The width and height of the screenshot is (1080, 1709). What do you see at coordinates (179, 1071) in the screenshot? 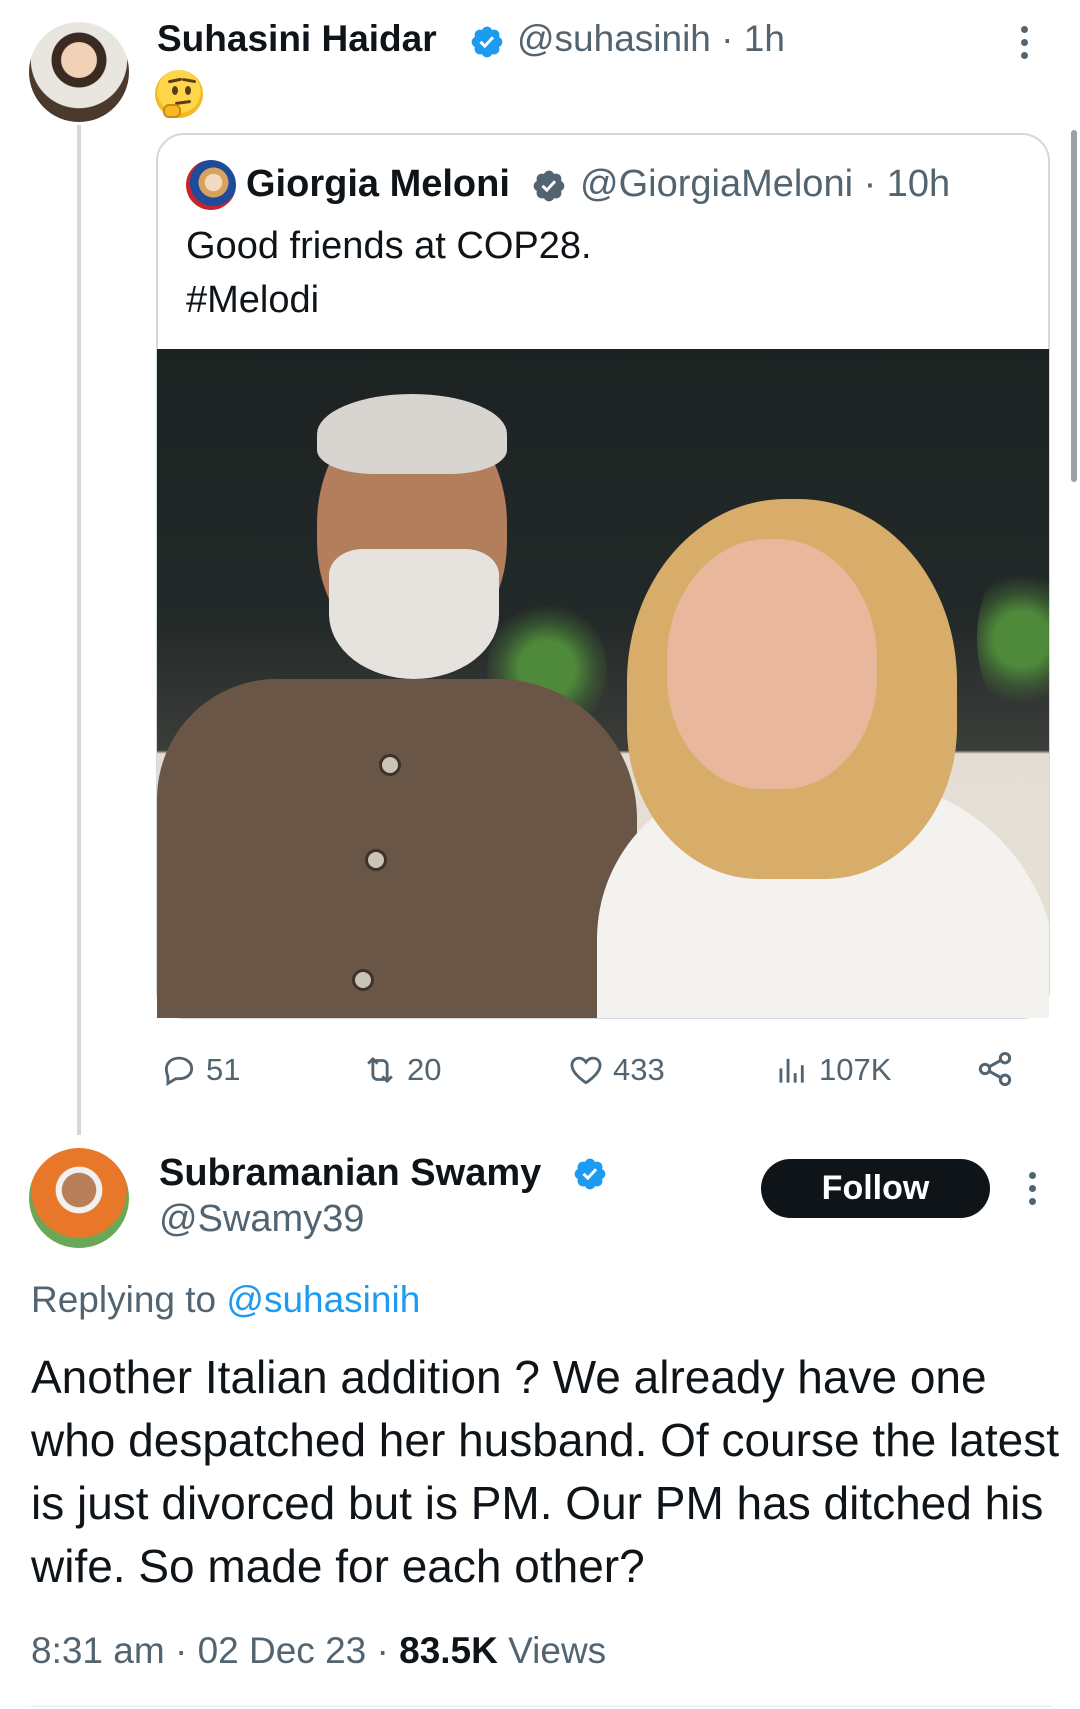
I see `reply-icon` at bounding box center [179, 1071].